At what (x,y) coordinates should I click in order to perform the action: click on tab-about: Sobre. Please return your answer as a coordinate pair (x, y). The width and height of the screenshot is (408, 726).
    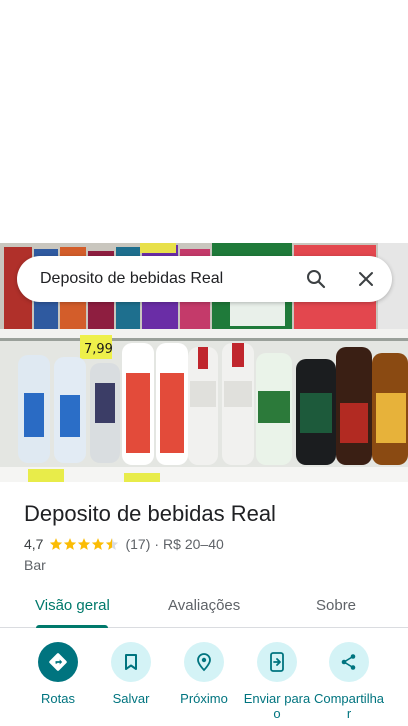
    Looking at the image, I should click on (336, 605).